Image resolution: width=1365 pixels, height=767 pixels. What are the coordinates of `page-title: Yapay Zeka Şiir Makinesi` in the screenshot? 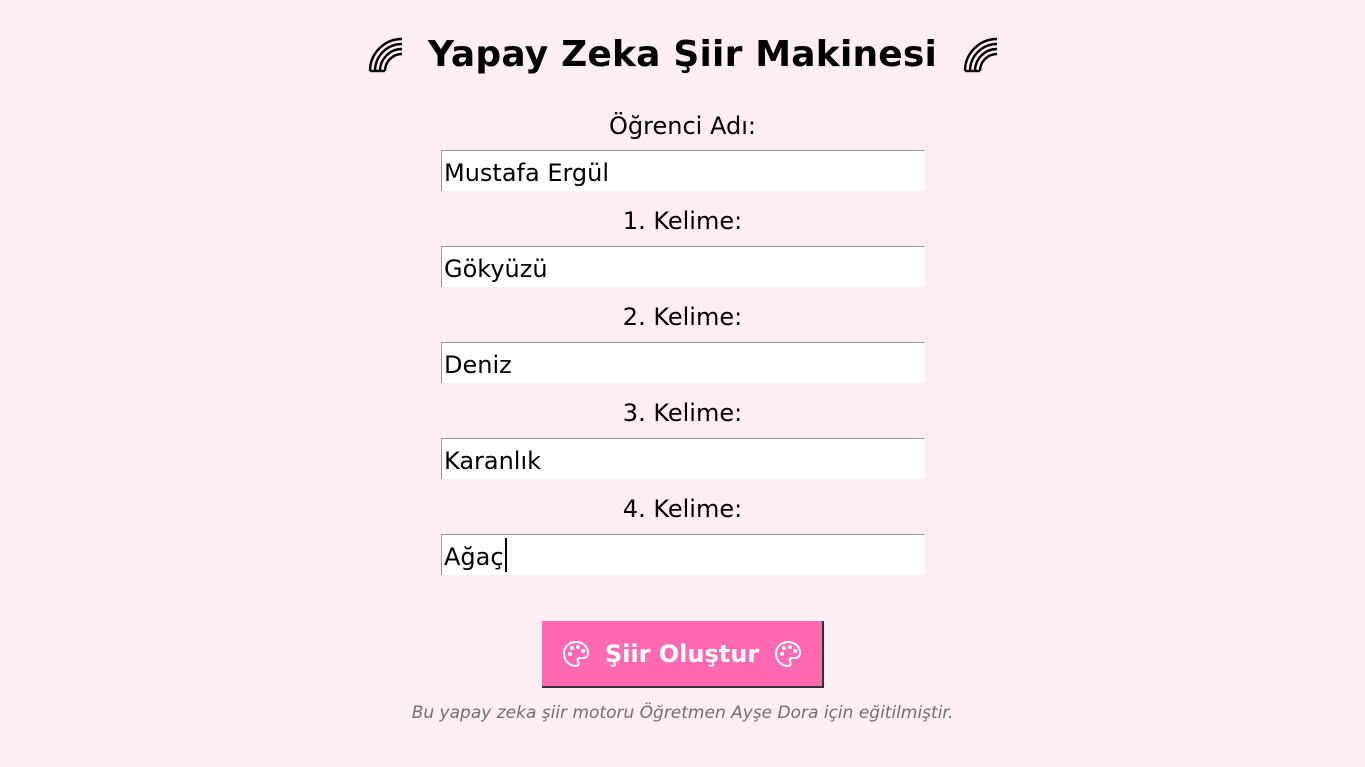 It's located at (682, 54).